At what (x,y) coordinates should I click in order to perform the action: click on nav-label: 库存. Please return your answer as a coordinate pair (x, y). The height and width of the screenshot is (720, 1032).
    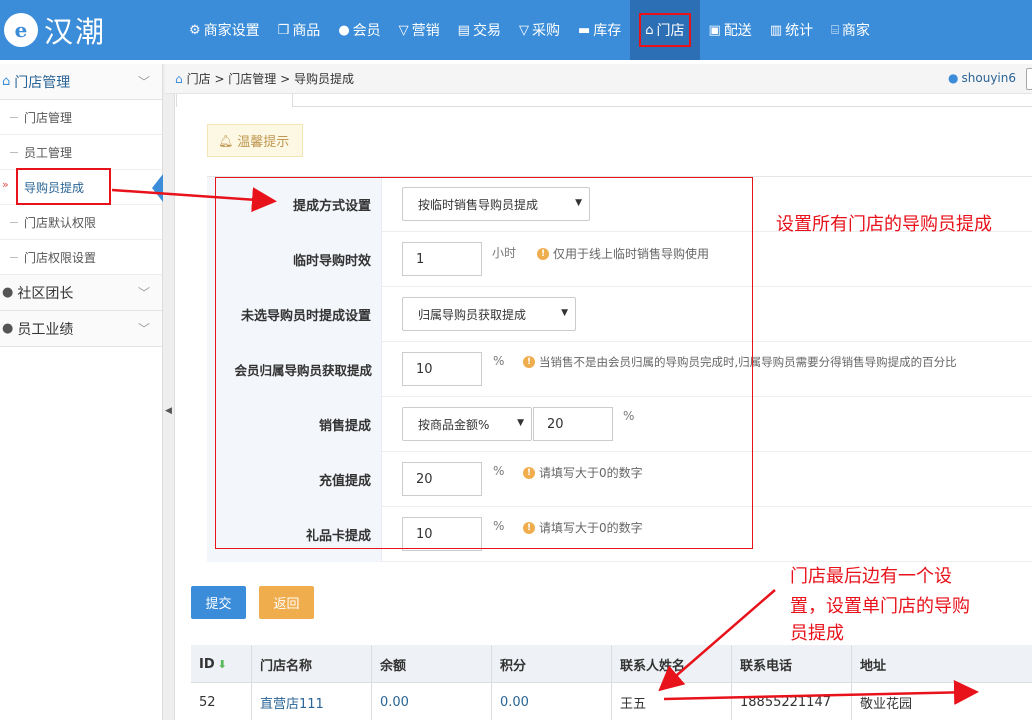
    Looking at the image, I should click on (607, 31).